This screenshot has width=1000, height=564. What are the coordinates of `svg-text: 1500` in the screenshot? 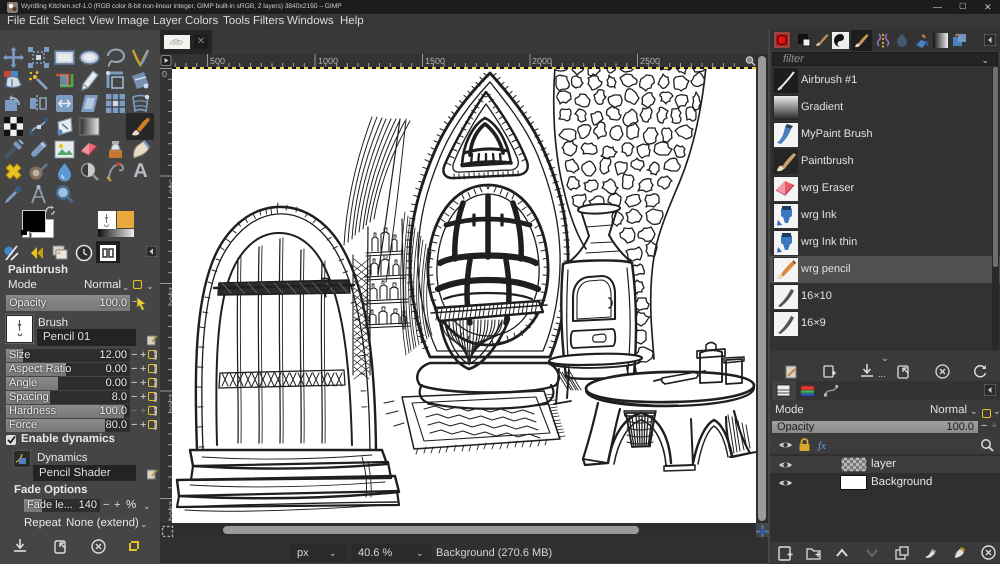 It's located at (435, 61).